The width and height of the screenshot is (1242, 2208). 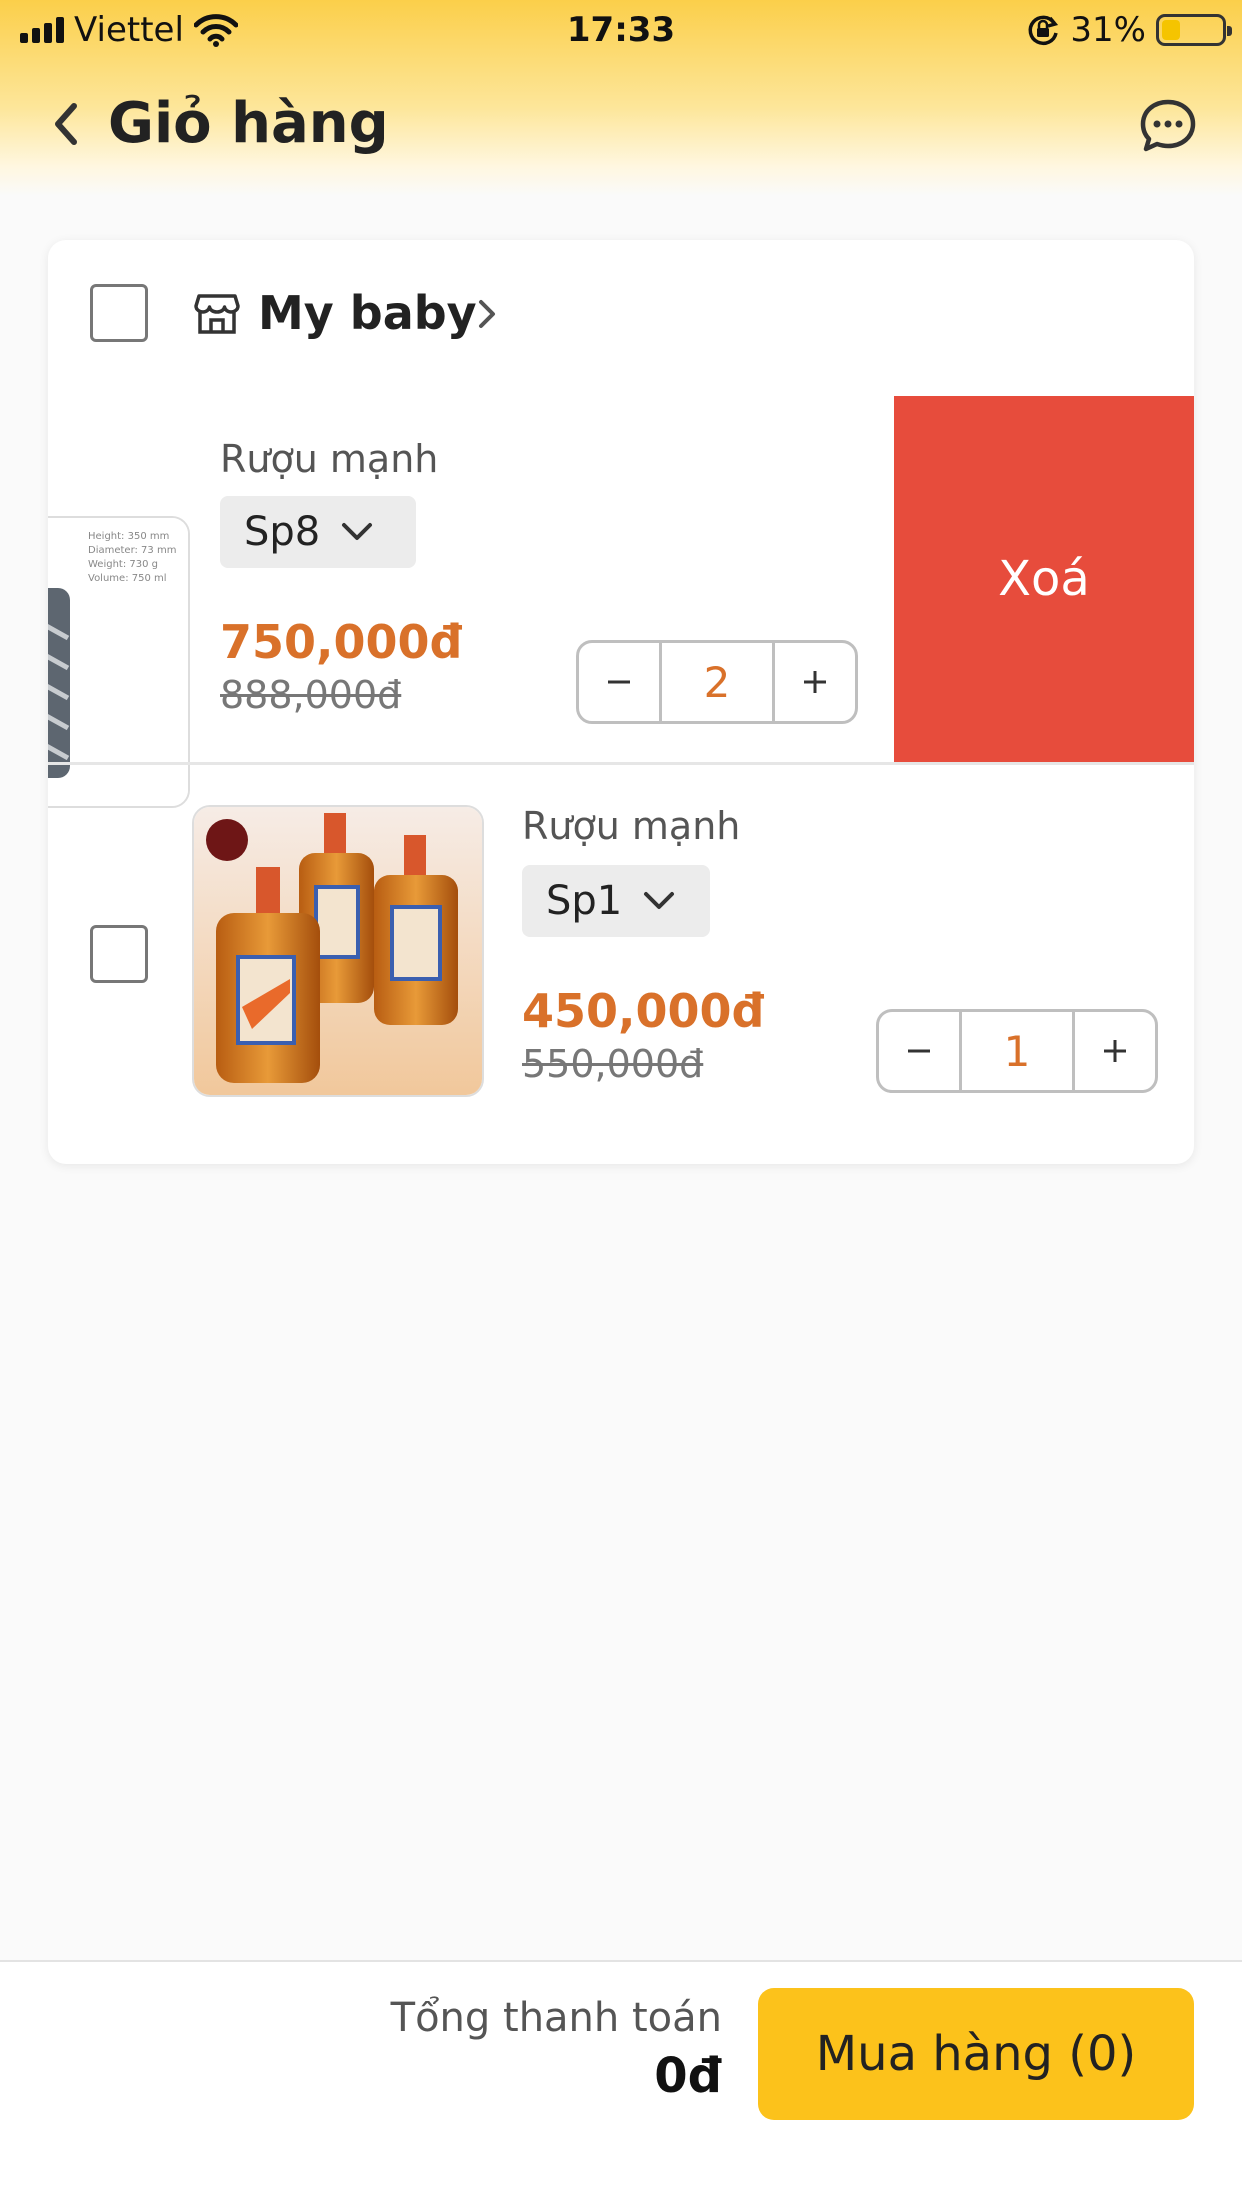 What do you see at coordinates (119, 313) in the screenshot?
I see `shop-checkbox` at bounding box center [119, 313].